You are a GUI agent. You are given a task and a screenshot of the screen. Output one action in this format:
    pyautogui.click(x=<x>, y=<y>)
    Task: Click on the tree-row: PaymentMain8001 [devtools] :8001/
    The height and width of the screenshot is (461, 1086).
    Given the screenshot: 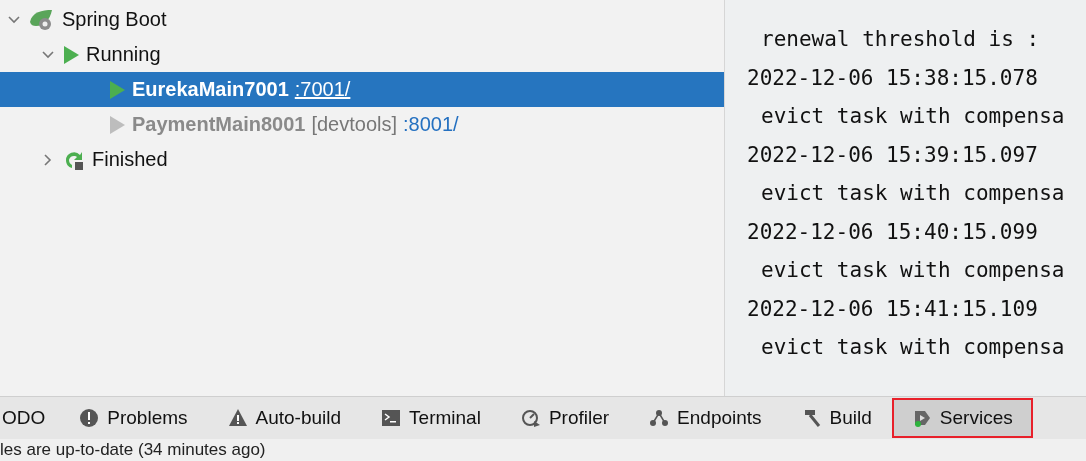 What is the action you would take?
    pyautogui.click(x=362, y=124)
    